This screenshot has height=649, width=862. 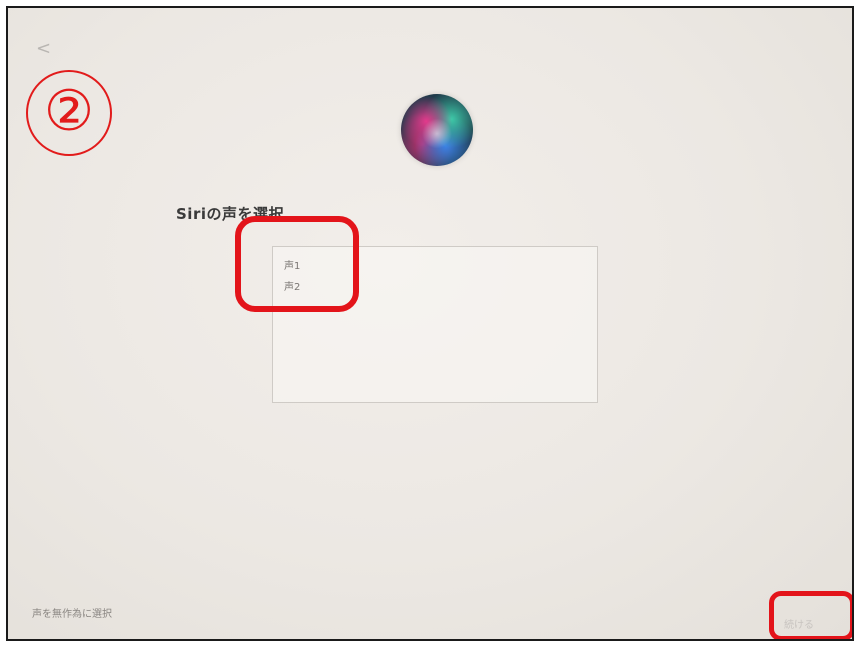 What do you see at coordinates (43, 48) in the screenshot?
I see `back-chevron-icon: <` at bounding box center [43, 48].